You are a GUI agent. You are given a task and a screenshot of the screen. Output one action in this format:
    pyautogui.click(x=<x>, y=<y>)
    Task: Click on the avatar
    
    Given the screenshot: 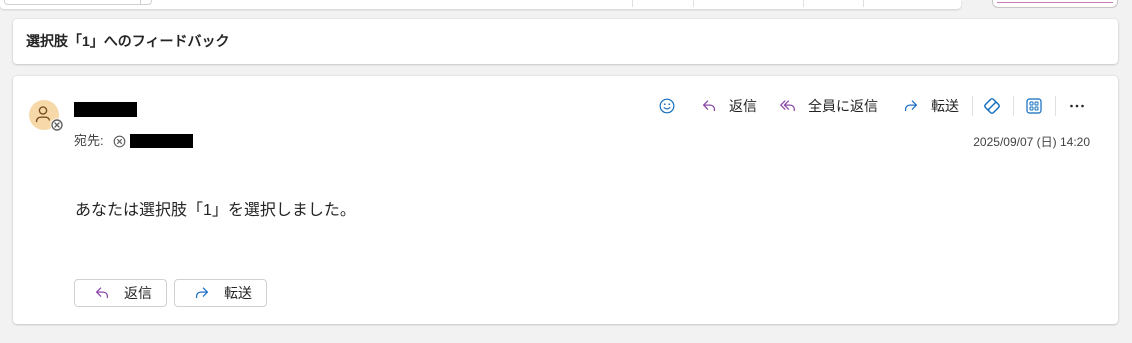 What is the action you would take?
    pyautogui.click(x=46, y=116)
    